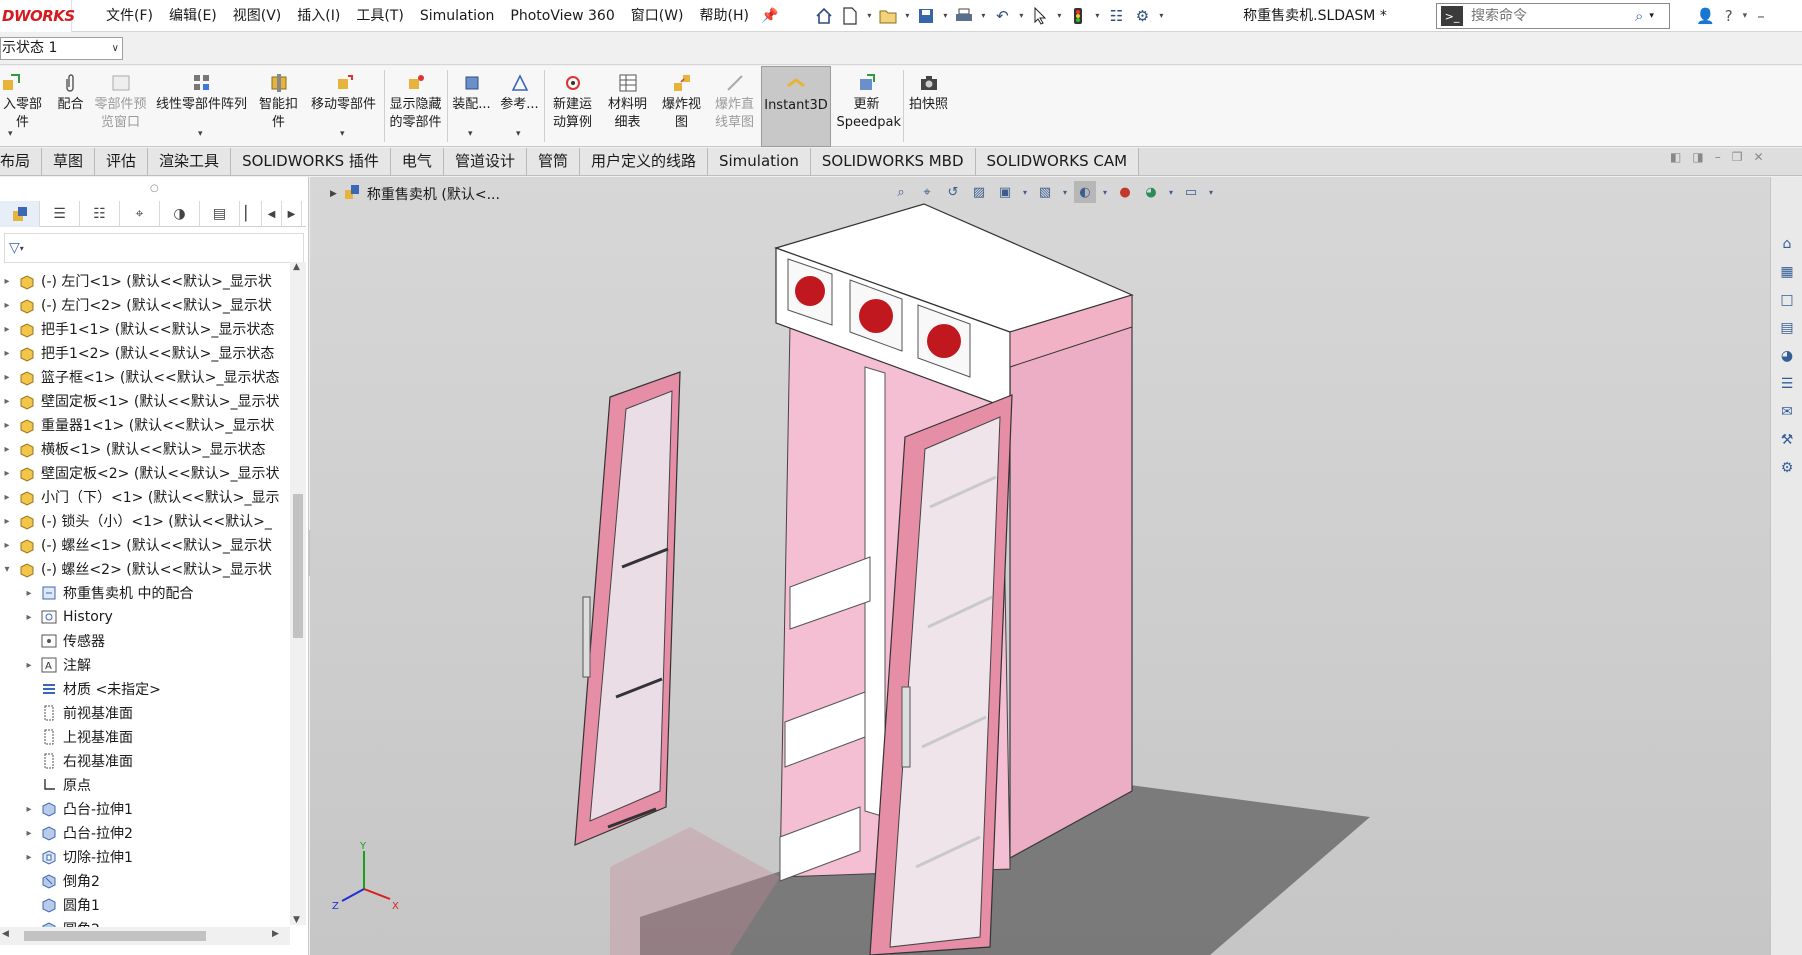  Describe the element at coordinates (145, 305) in the screenshot. I see `tree-item-component: ▸ (-) 左门<2> (默认<<默认>_显示状` at that location.